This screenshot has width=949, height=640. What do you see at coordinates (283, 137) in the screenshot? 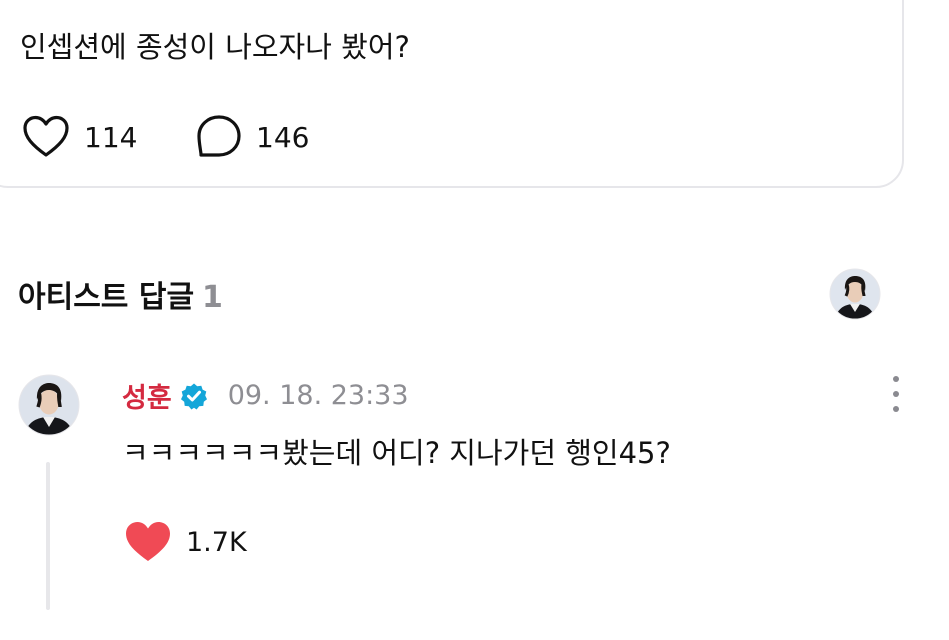
I see `comment-count: 146` at bounding box center [283, 137].